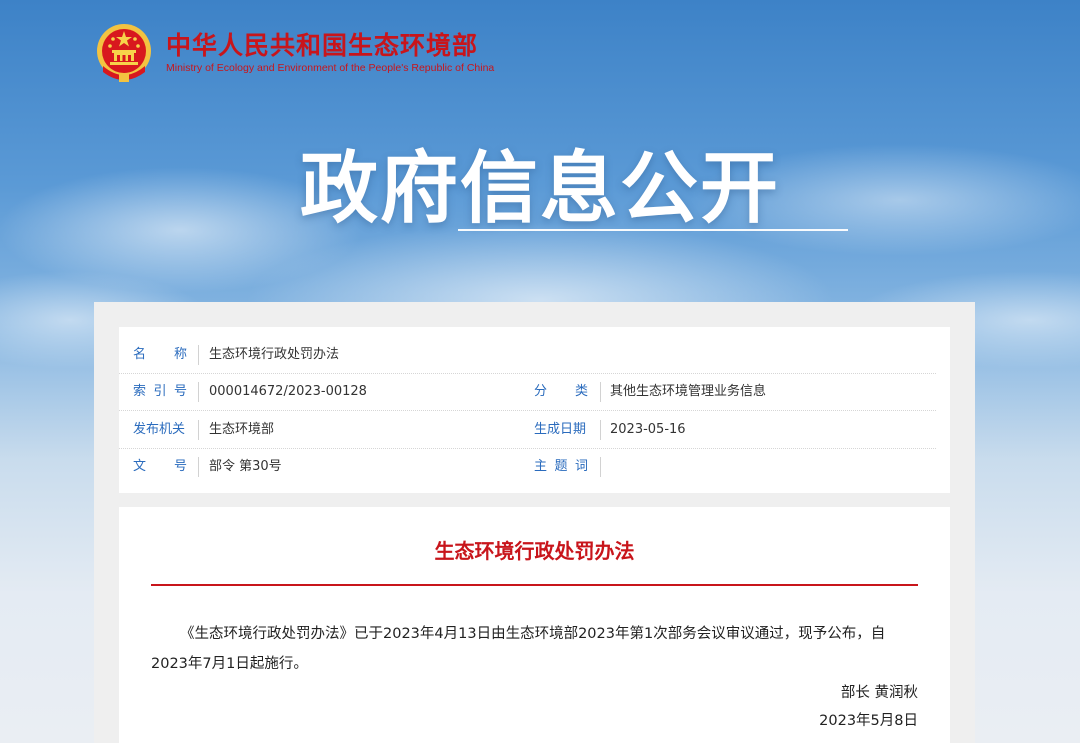 Image resolution: width=1080 pixels, height=743 pixels. I want to click on meta-label-category: 分 类, so click(561, 391).